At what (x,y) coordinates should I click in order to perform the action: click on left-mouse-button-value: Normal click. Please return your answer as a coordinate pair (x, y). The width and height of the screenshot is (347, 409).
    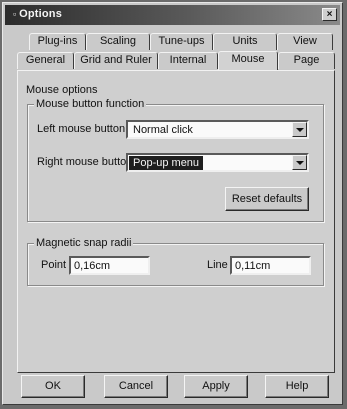
    Looking at the image, I should click on (163, 130).